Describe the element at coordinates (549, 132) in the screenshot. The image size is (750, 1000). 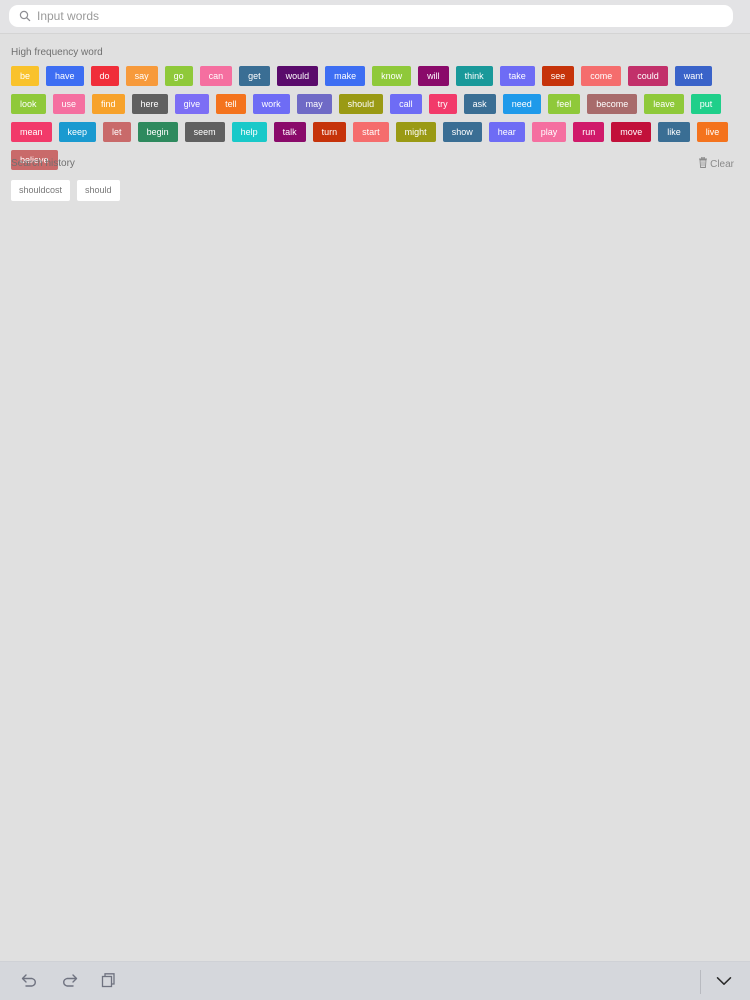
I see `word-tag-play: play` at that location.